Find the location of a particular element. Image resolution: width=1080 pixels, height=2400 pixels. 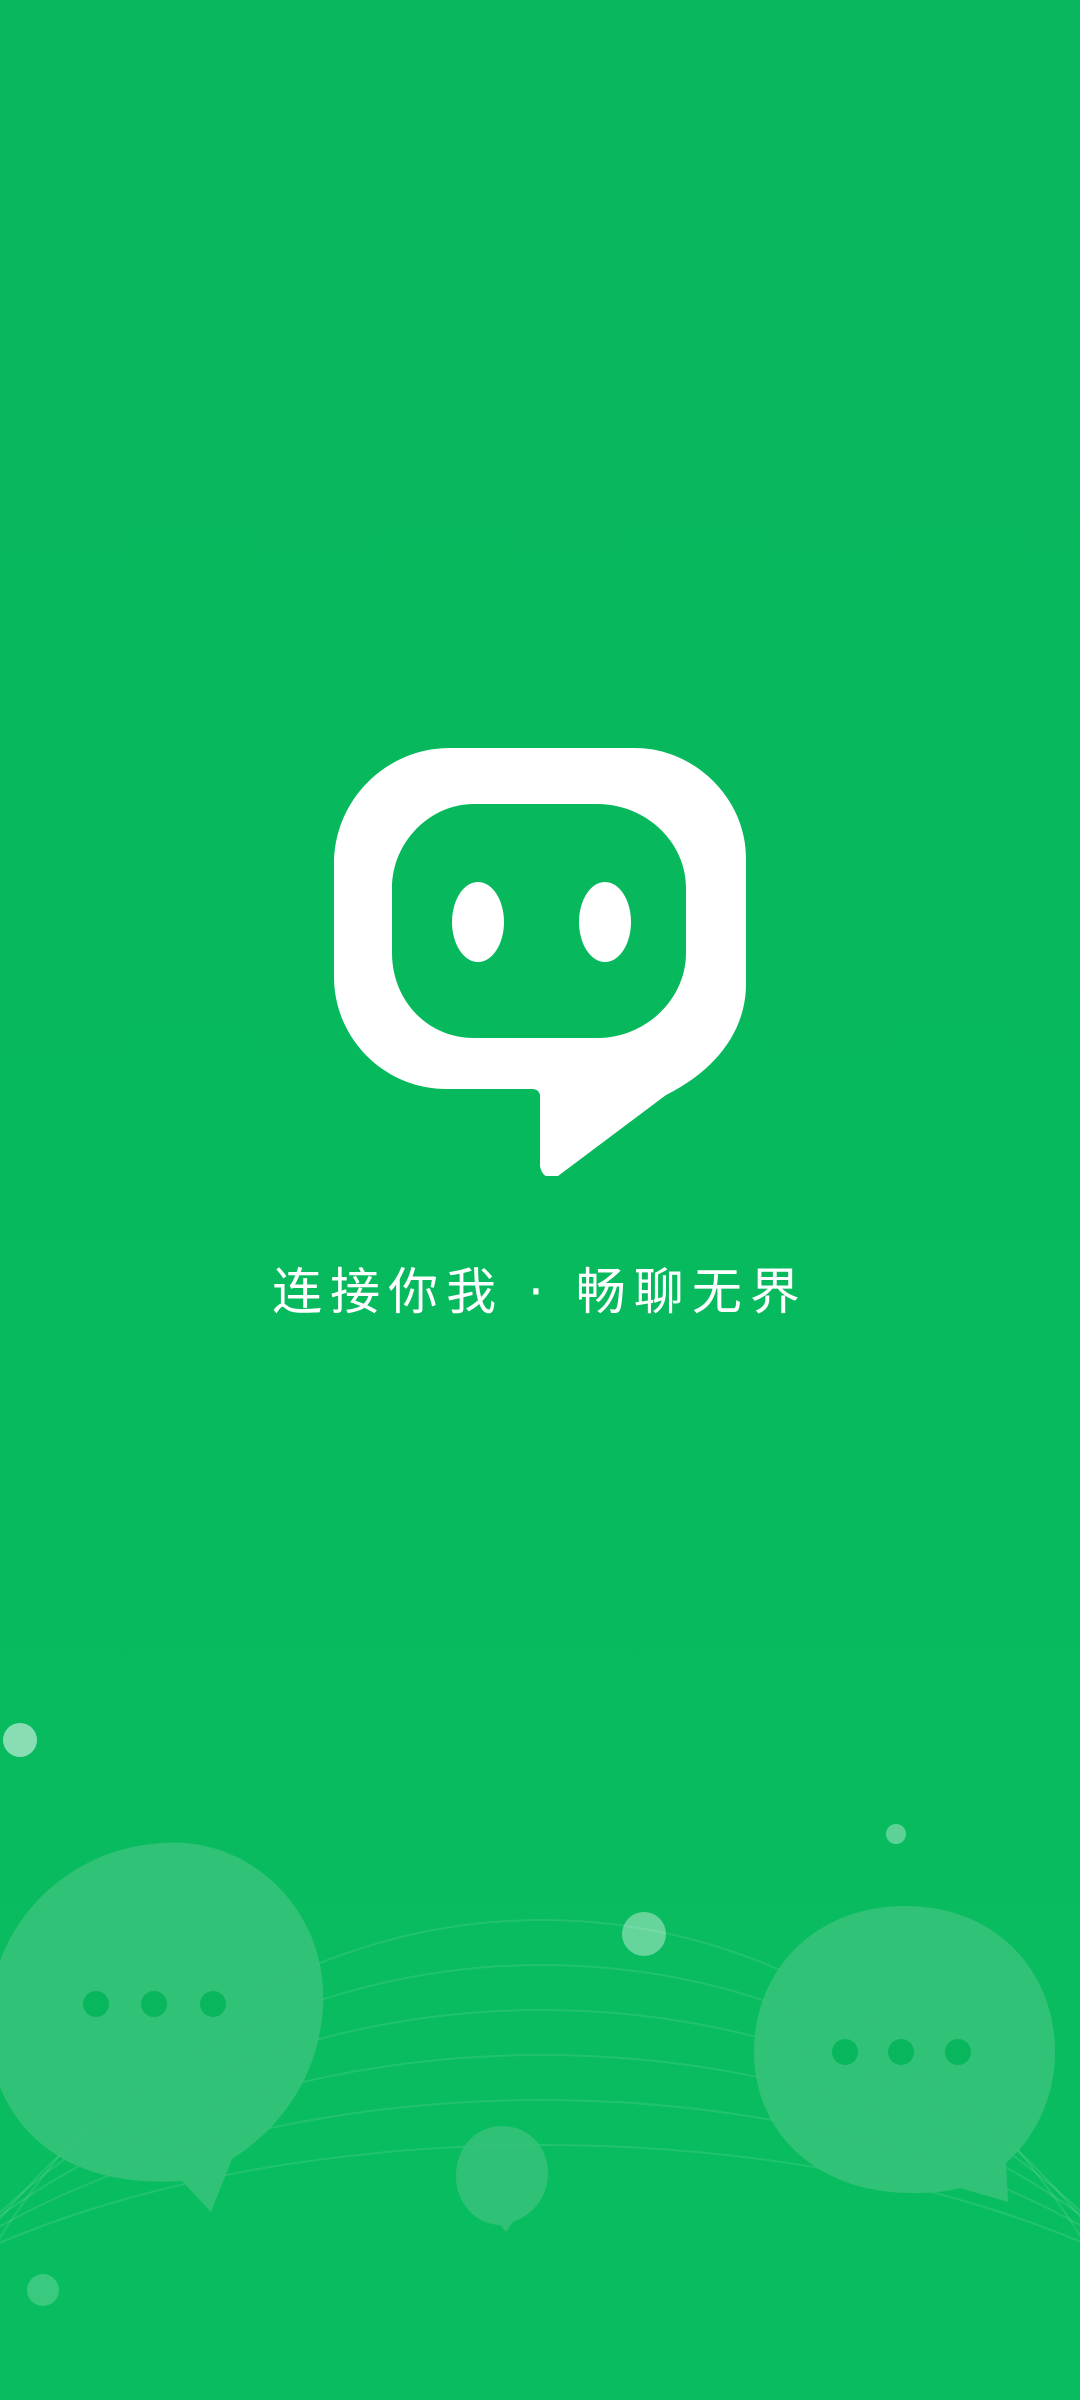

small-chat-bubble-icon is located at coordinates (502, 2179).